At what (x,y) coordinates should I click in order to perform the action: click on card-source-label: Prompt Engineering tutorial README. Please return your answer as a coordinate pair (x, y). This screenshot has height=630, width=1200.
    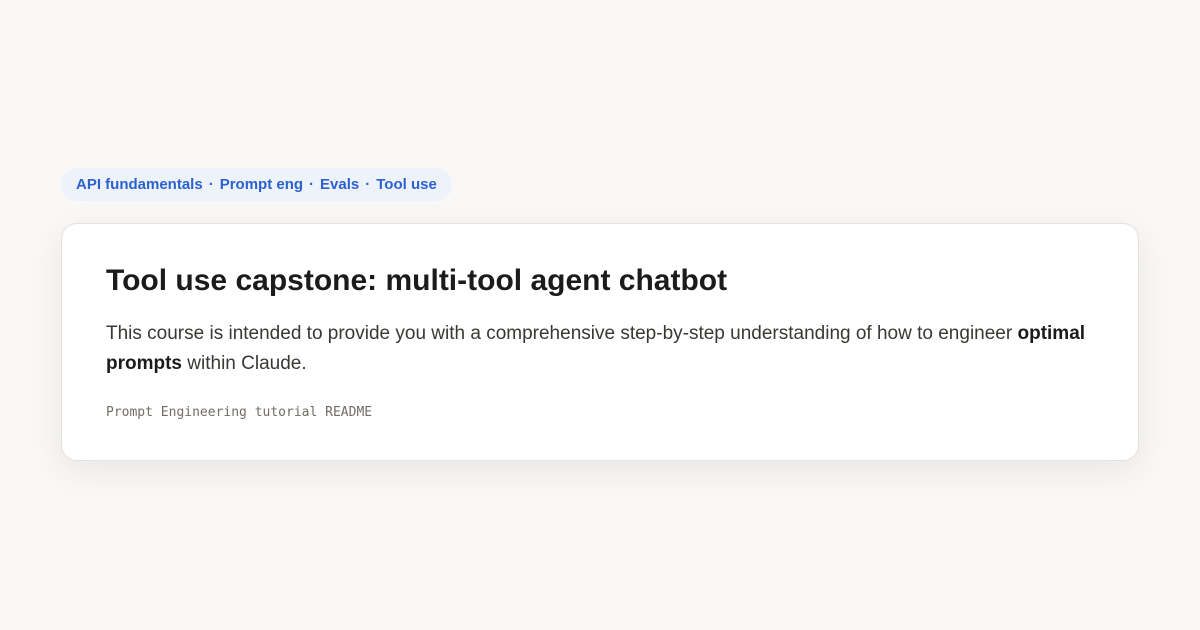
    Looking at the image, I should click on (239, 412).